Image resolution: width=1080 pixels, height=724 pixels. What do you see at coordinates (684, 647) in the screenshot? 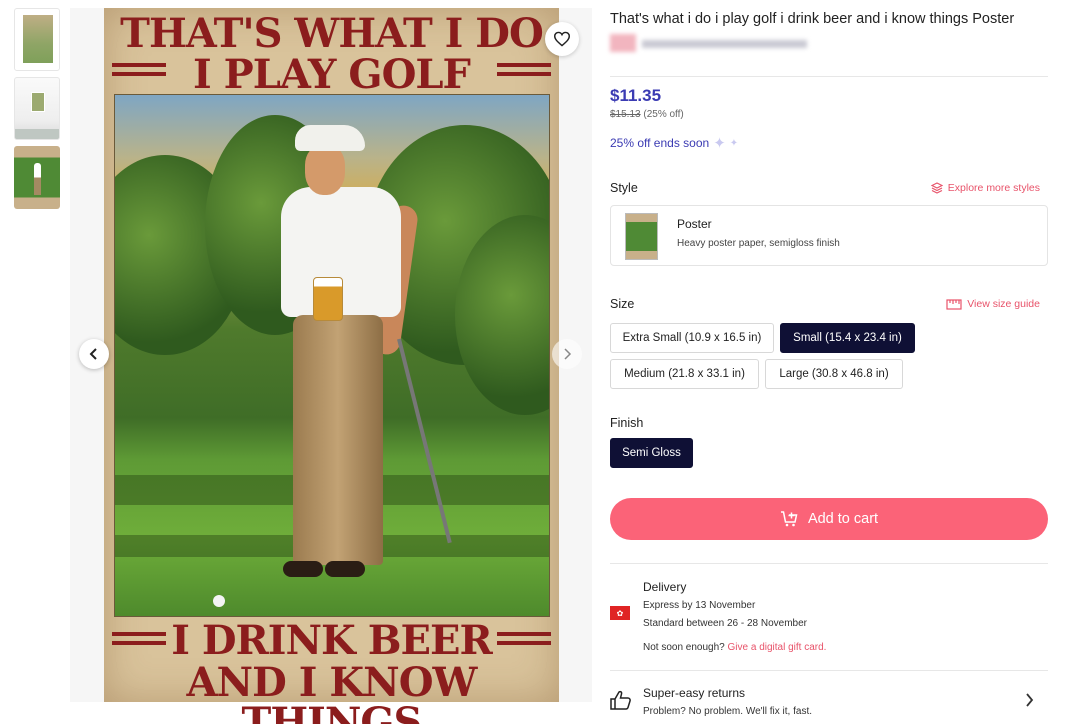
I see `not-soon-enough-label: Not soon enough?` at bounding box center [684, 647].